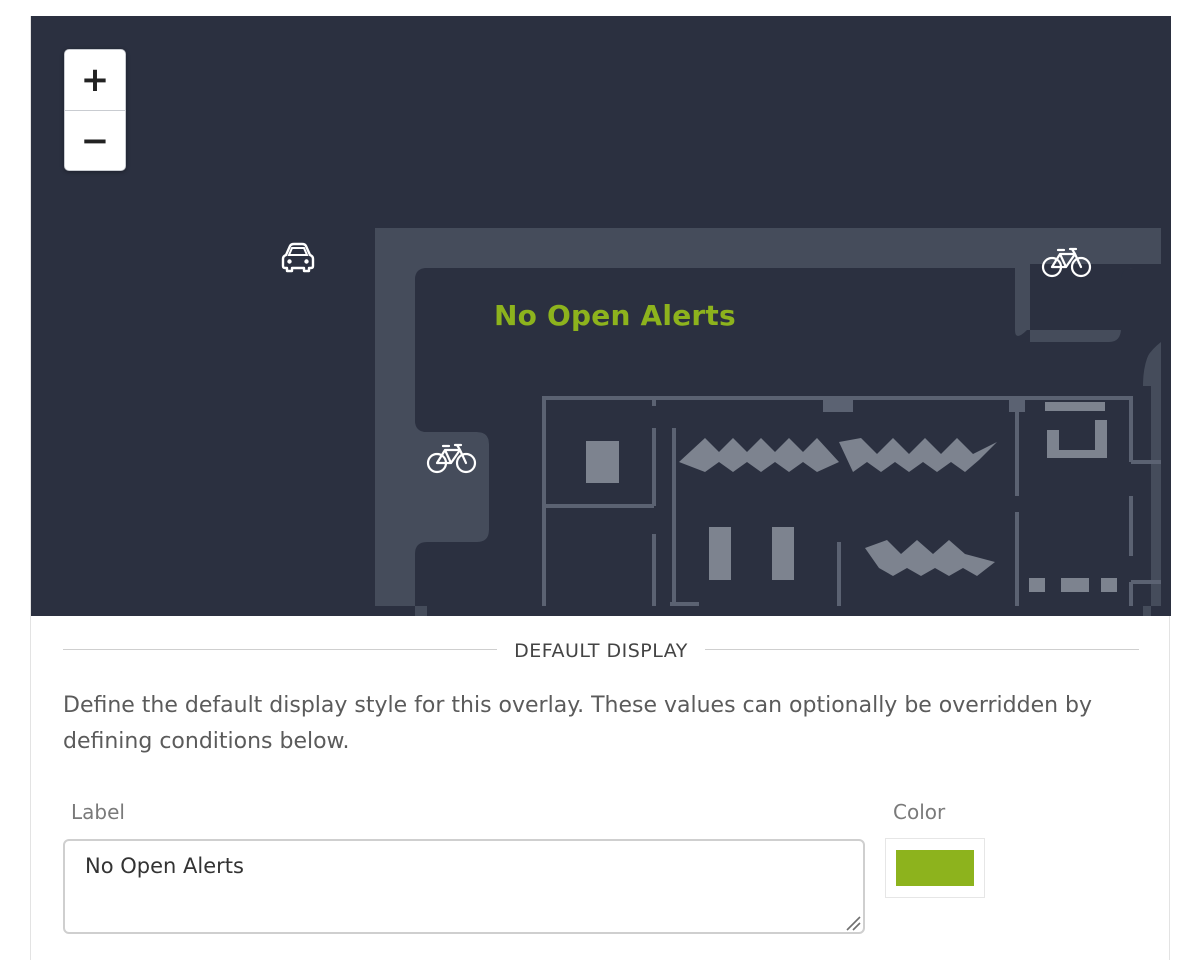  What do you see at coordinates (98, 812) in the screenshot?
I see `label-field-label: Label` at bounding box center [98, 812].